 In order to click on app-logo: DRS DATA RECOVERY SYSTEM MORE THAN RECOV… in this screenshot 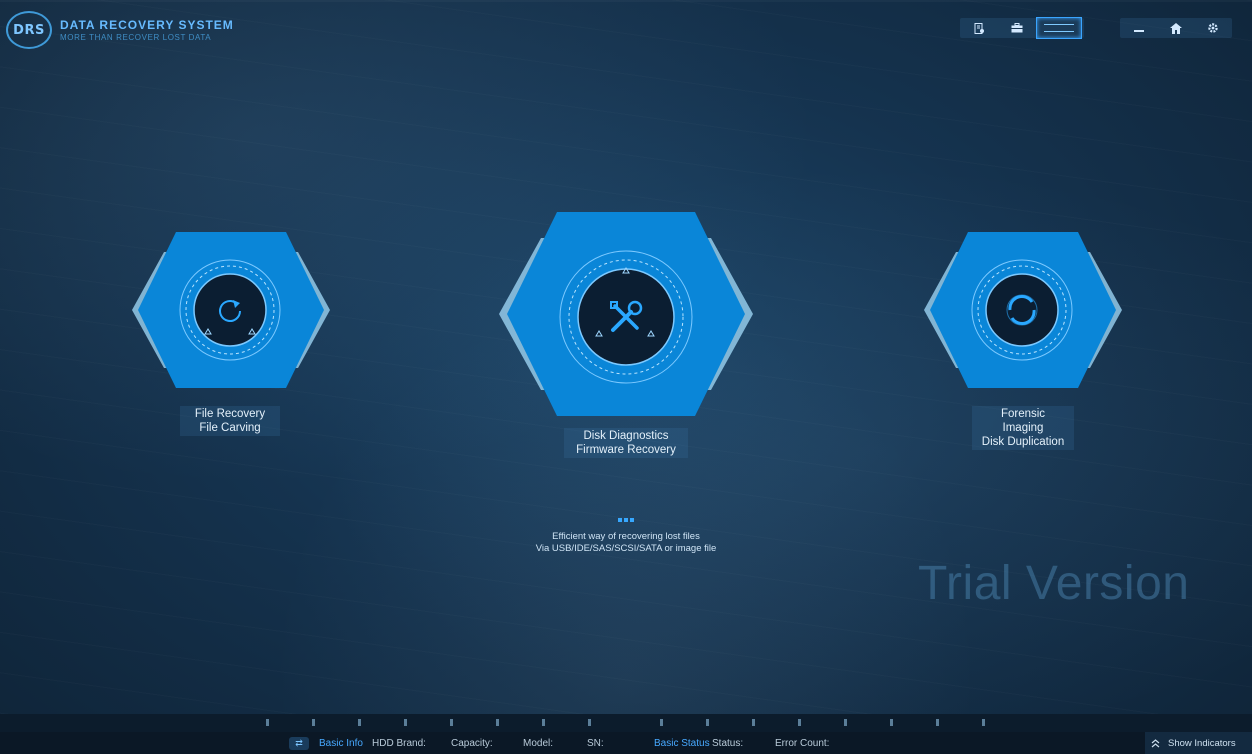, I will do `click(120, 30)`.